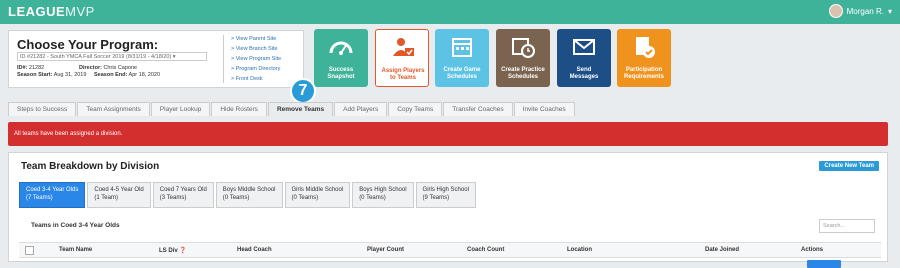  What do you see at coordinates (113, 109) in the screenshot?
I see `tab-team-assignments: Team Assignments` at bounding box center [113, 109].